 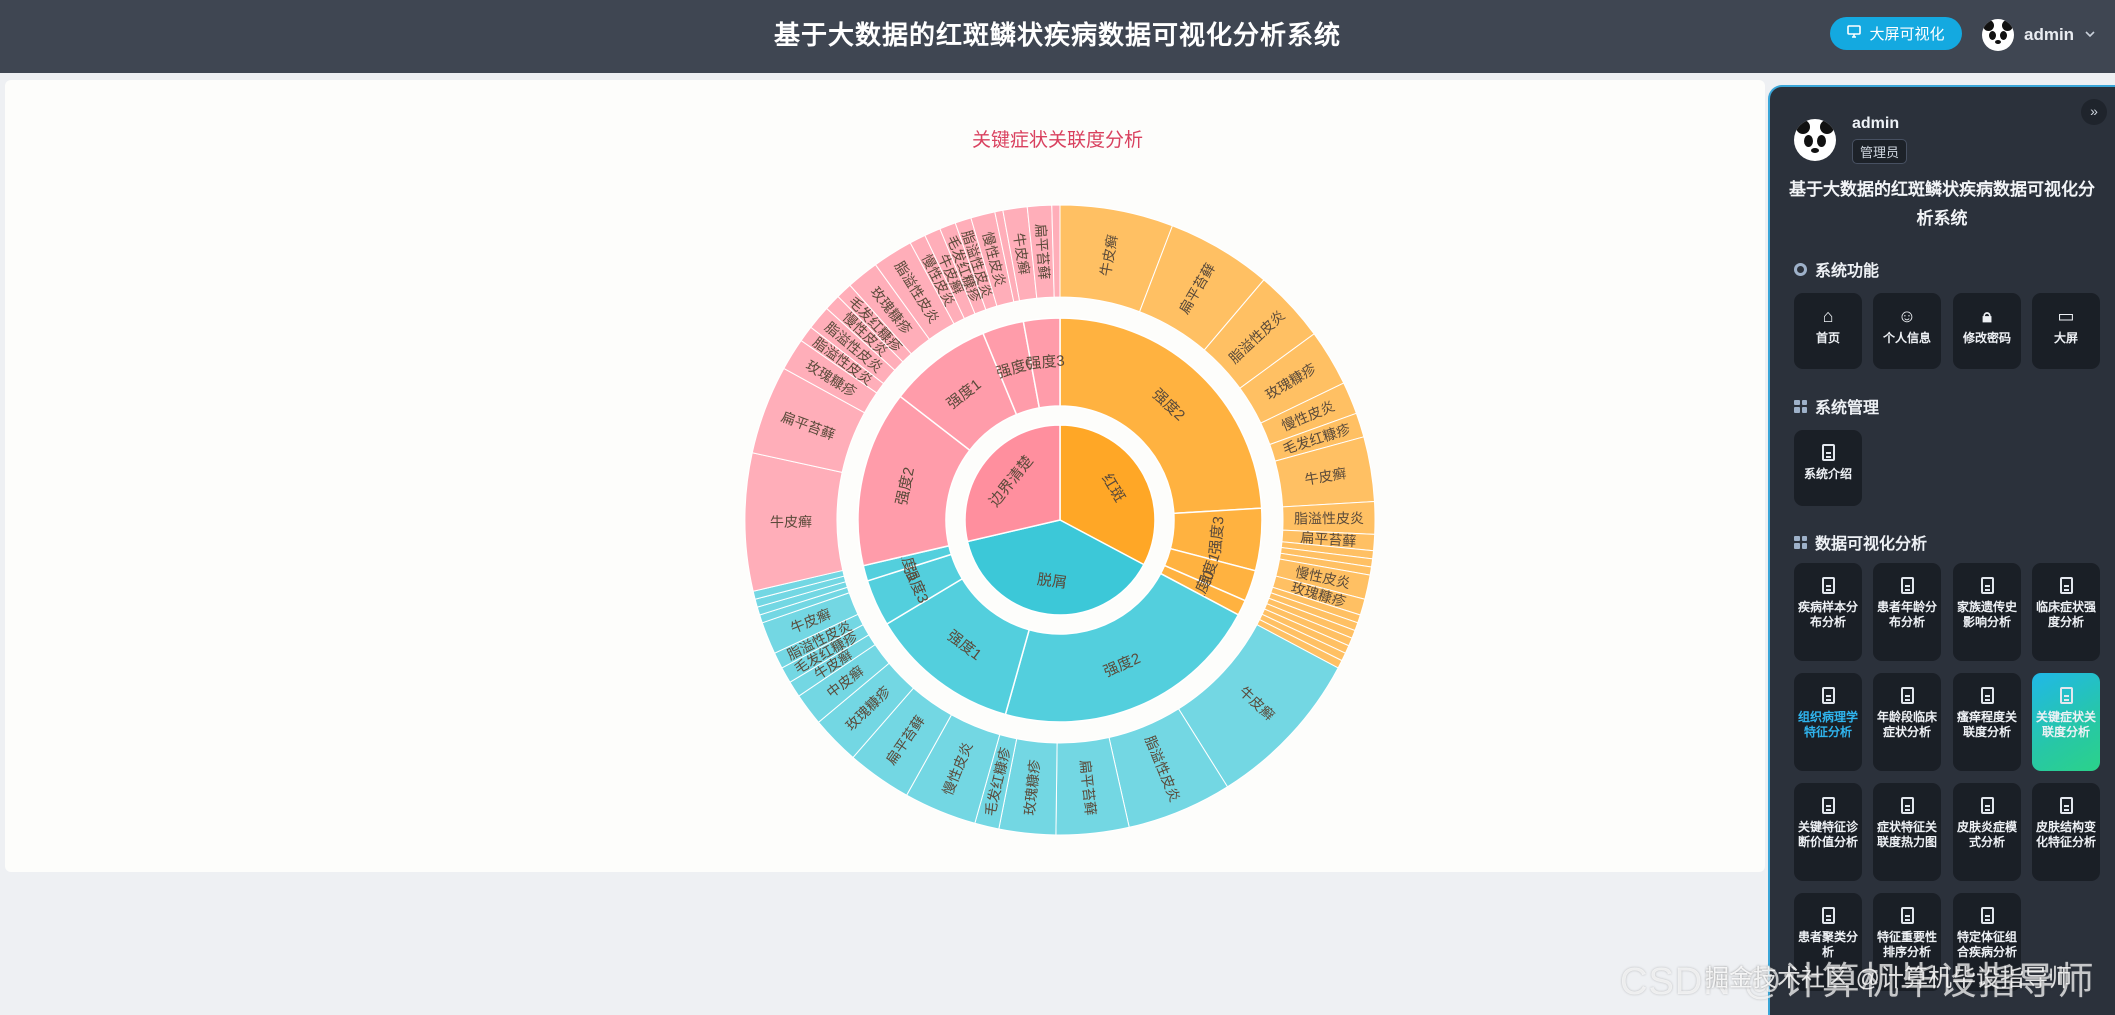 I want to click on section-label: 数据可视化分析, so click(x=1871, y=544).